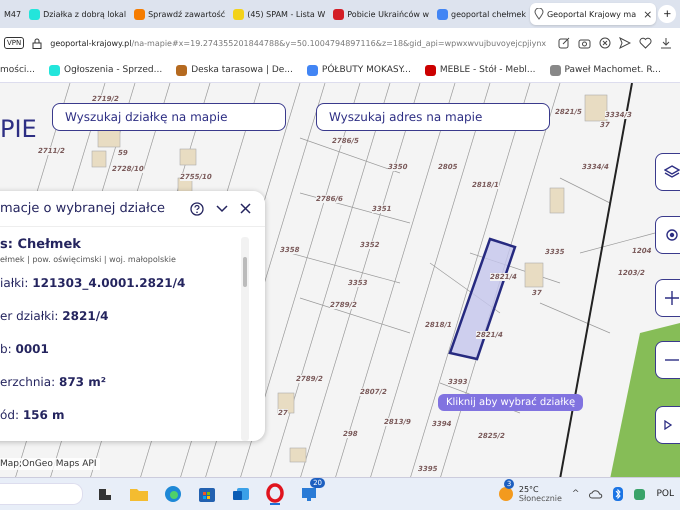 The height and width of the screenshot is (510, 680). I want to click on browser-tab: Pobicie Ukraińców w, so click(381, 14).